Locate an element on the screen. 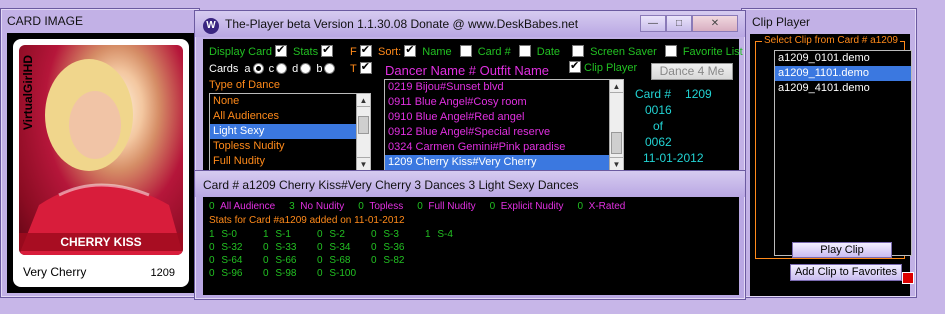  stats-cell-count: 1 is located at coordinates (266, 234).